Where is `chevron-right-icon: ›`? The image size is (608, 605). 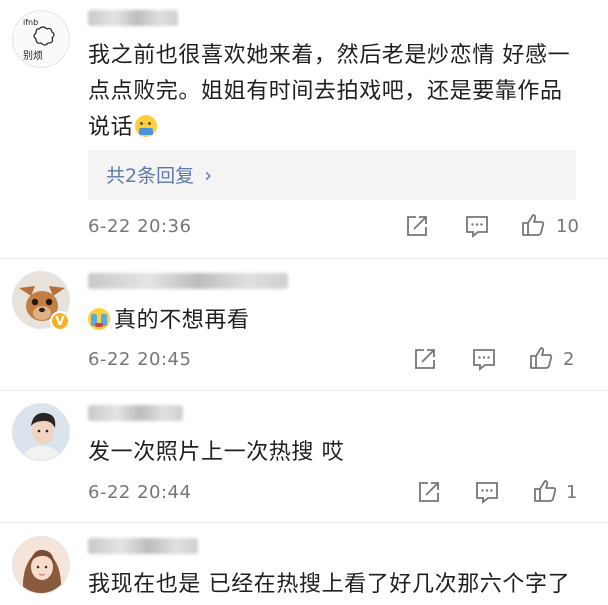 chevron-right-icon: › is located at coordinates (208, 175).